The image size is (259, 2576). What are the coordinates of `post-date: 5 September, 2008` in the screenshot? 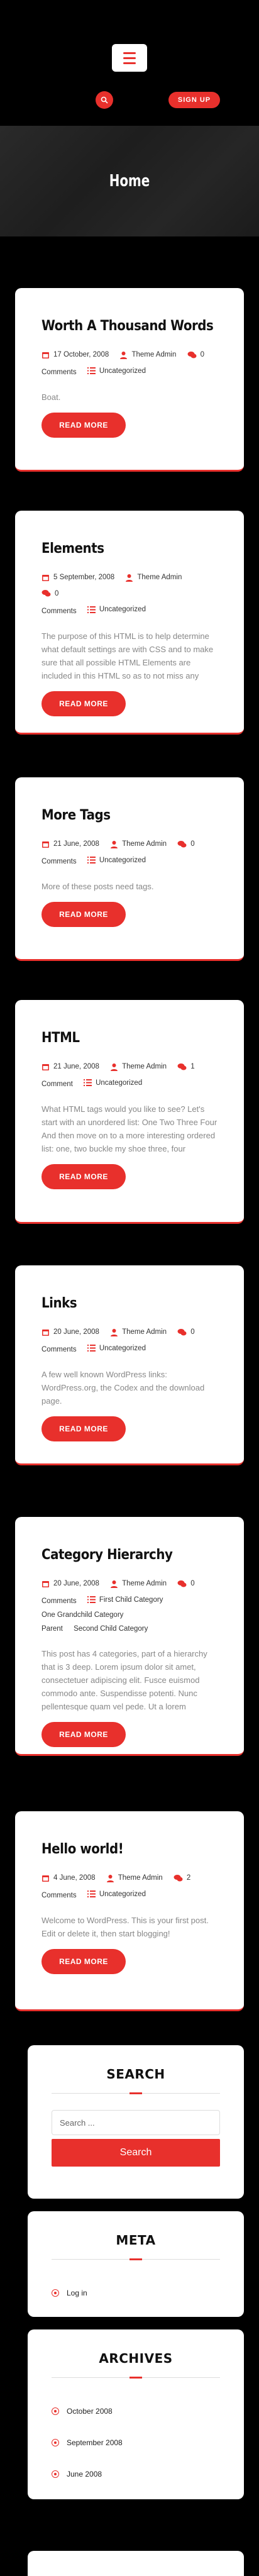 It's located at (77, 577).